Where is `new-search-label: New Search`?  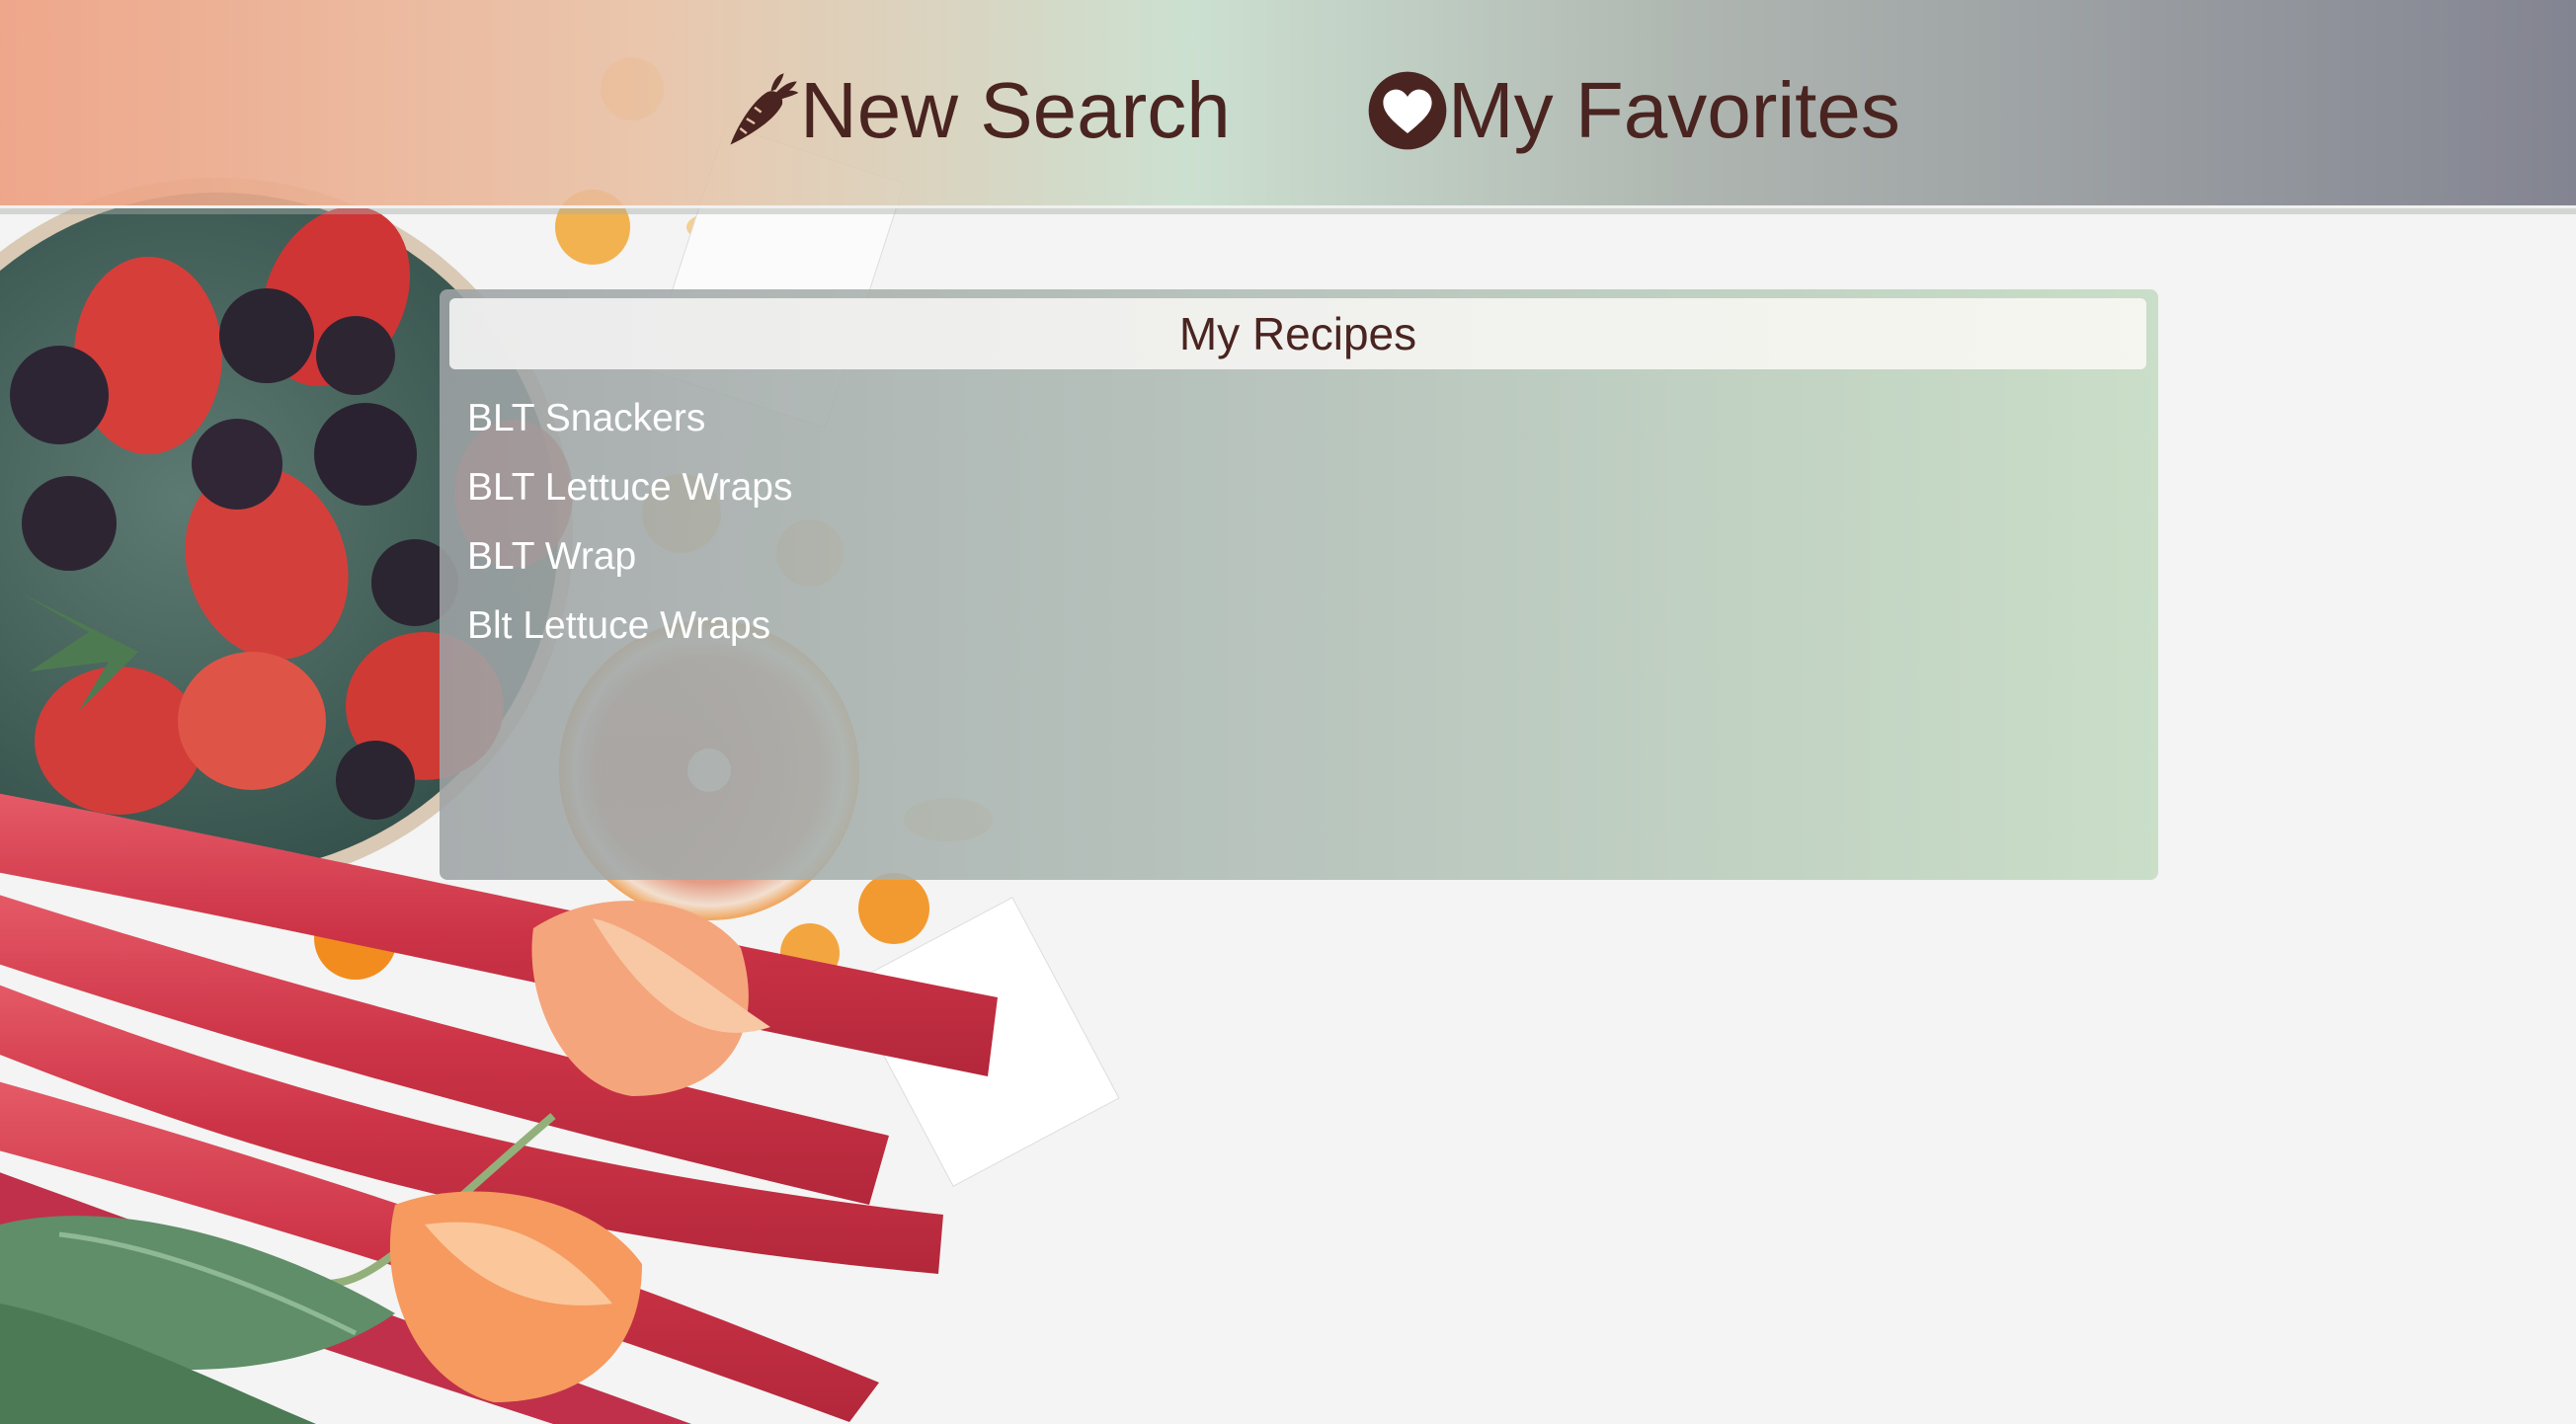
new-search-label: New Search is located at coordinates (1015, 110).